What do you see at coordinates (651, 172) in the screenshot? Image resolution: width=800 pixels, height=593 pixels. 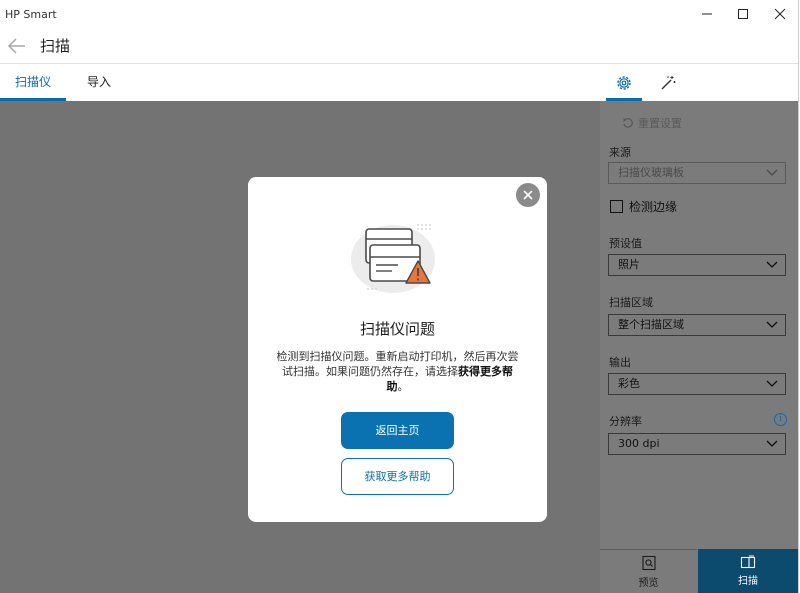 I see `source-value: 扫描仪玻璃板` at bounding box center [651, 172].